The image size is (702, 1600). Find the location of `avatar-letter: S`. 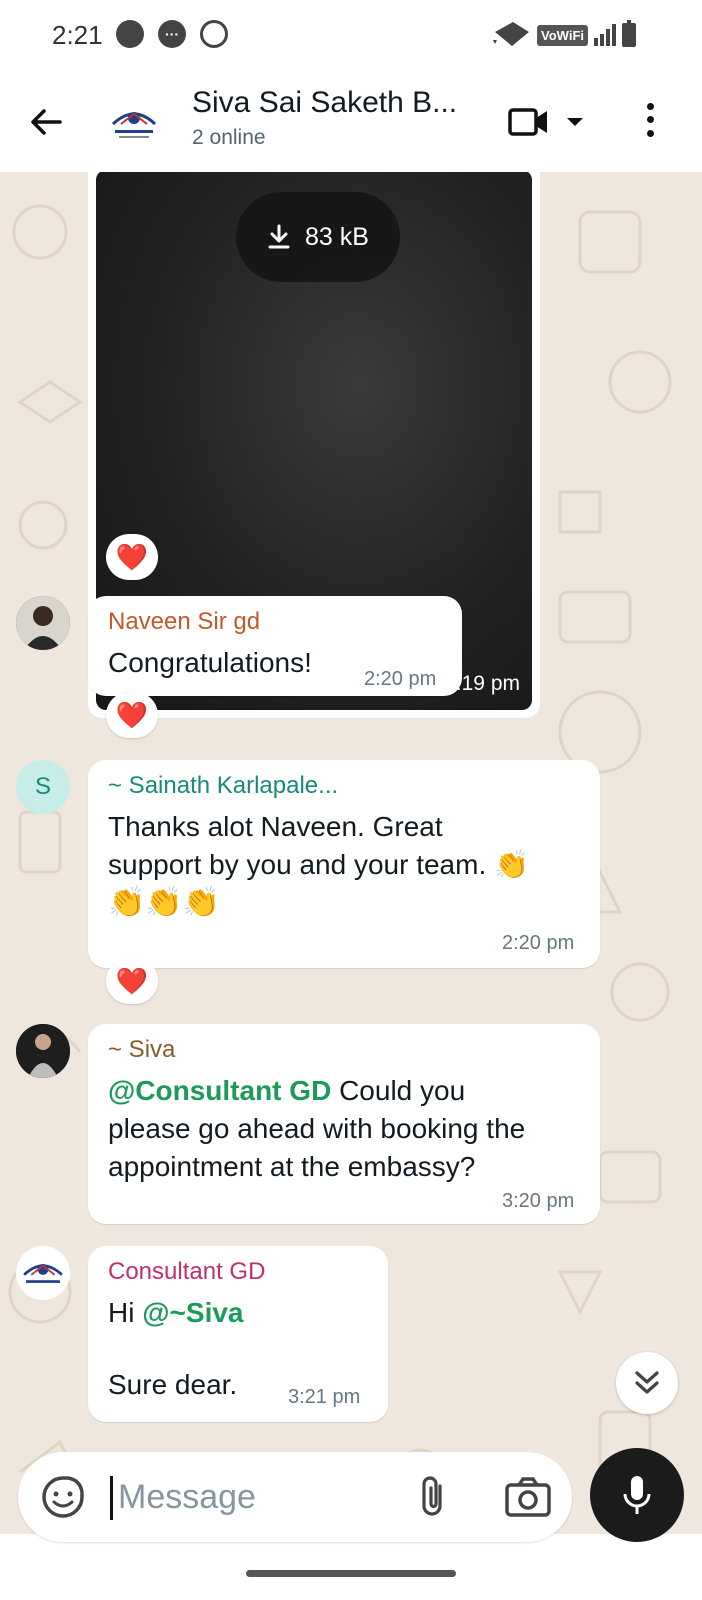

avatar-letter: S is located at coordinates (42, 786).